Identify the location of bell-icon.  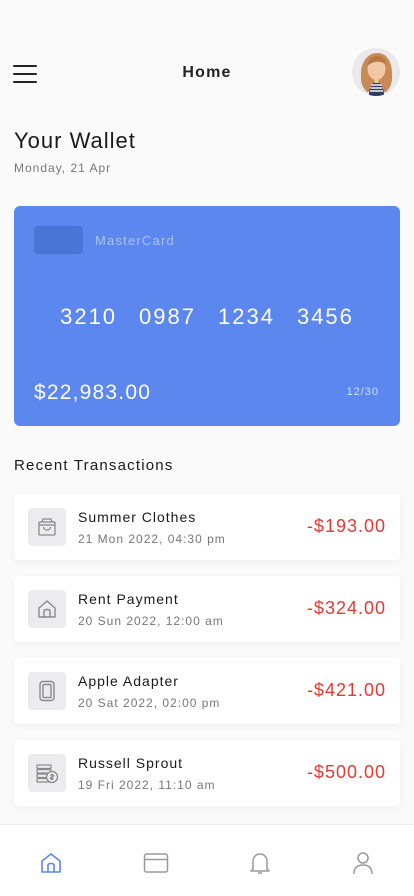
(260, 863).